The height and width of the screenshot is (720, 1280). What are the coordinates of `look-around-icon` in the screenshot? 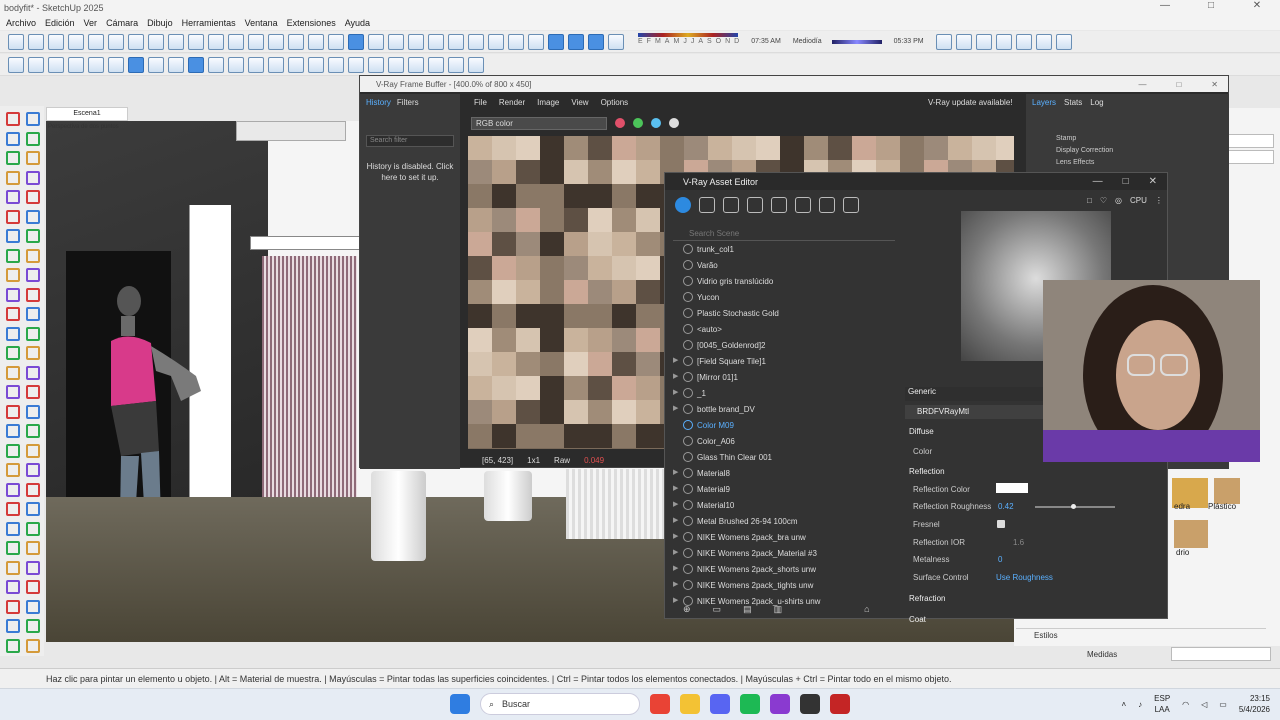 It's located at (516, 41).